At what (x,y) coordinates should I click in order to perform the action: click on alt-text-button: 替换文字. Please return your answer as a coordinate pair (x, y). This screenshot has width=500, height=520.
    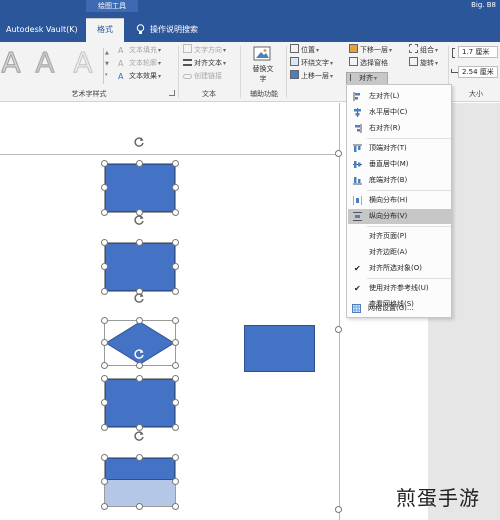
    Looking at the image, I should click on (263, 74).